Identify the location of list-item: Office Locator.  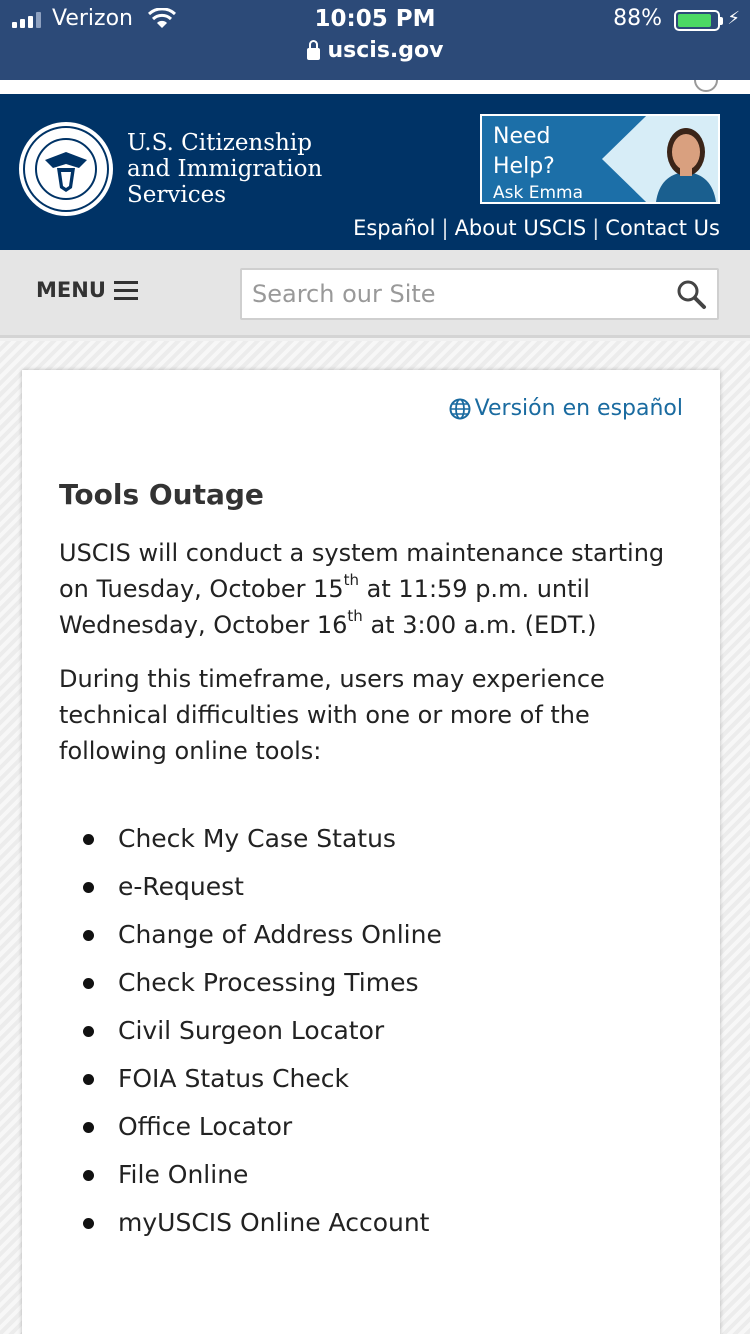
(377, 1127).